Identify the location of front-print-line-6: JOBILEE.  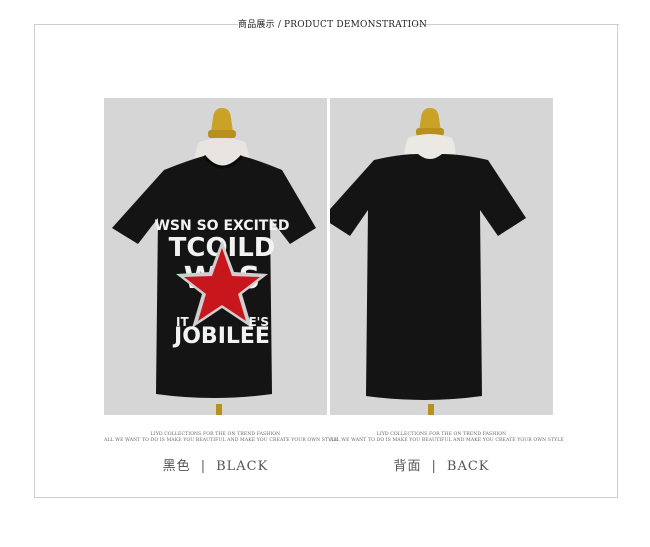
(221, 336).